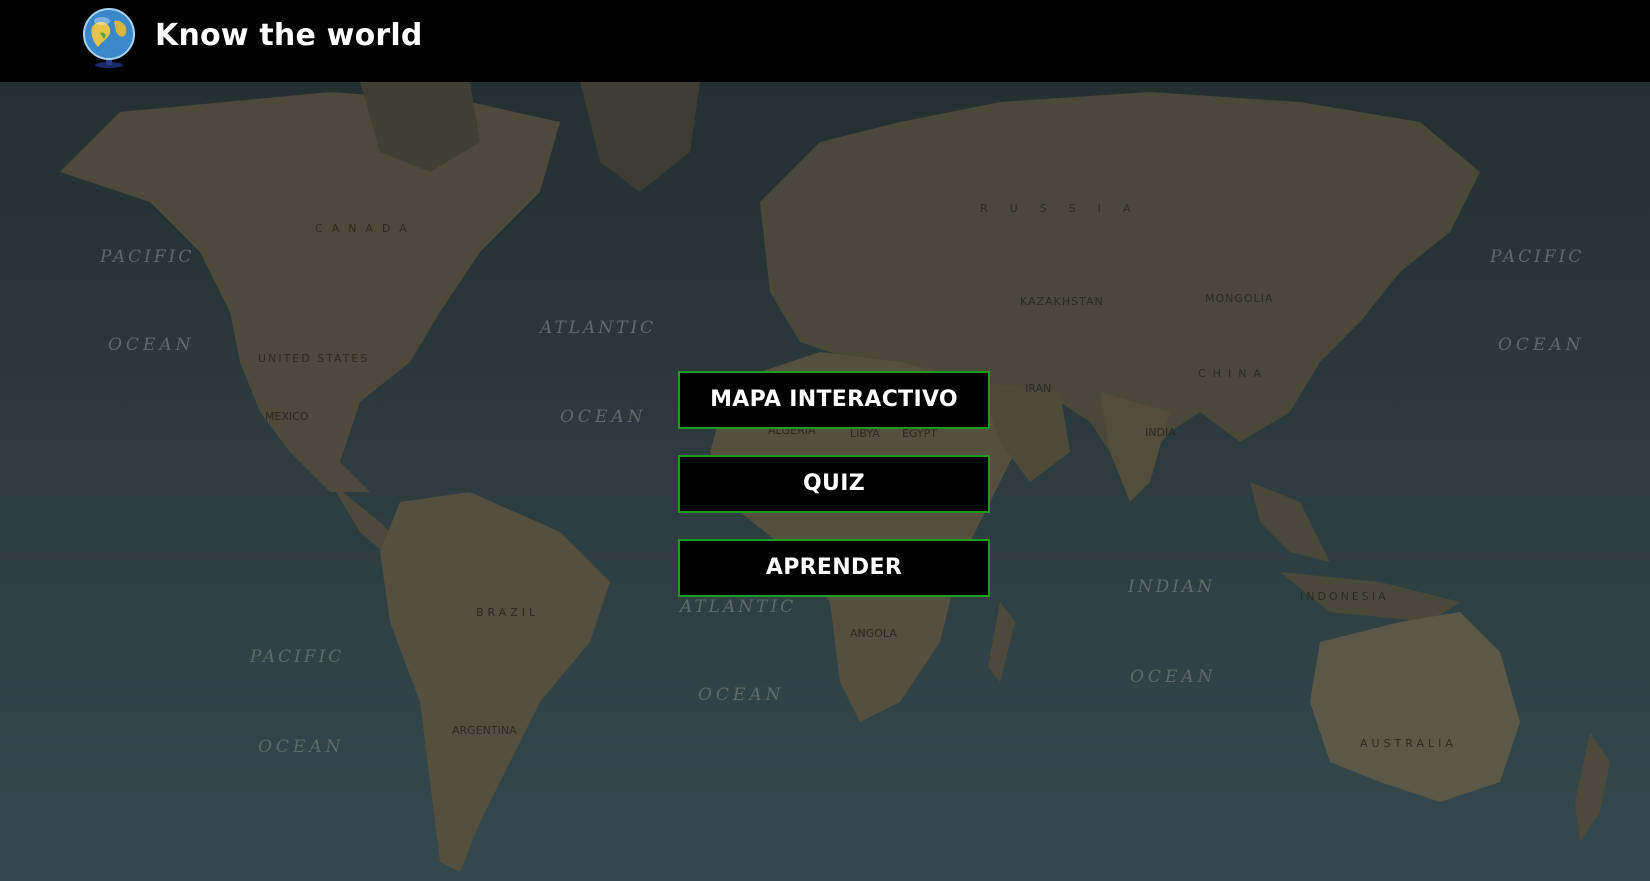 The height and width of the screenshot is (881, 1650). I want to click on main-menu: MAPA INTERACTIVO QUIZ APRENDER, so click(834, 497).